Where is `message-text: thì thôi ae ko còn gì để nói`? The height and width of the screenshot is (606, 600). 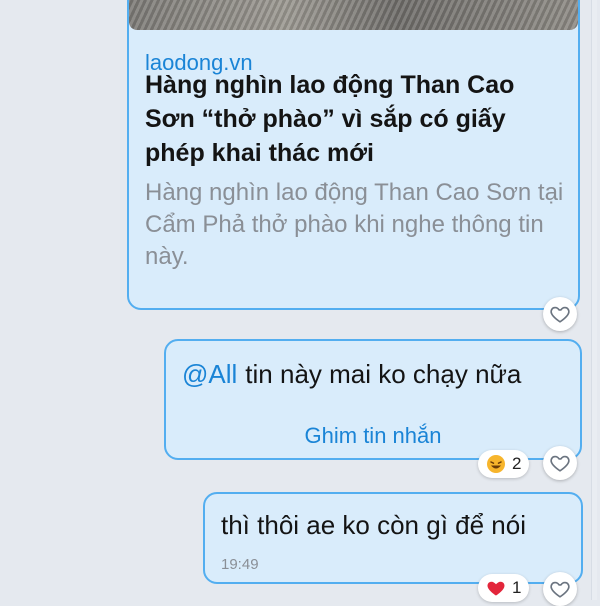
message-text: thì thôi ae ko còn gì để nói is located at coordinates (373, 525).